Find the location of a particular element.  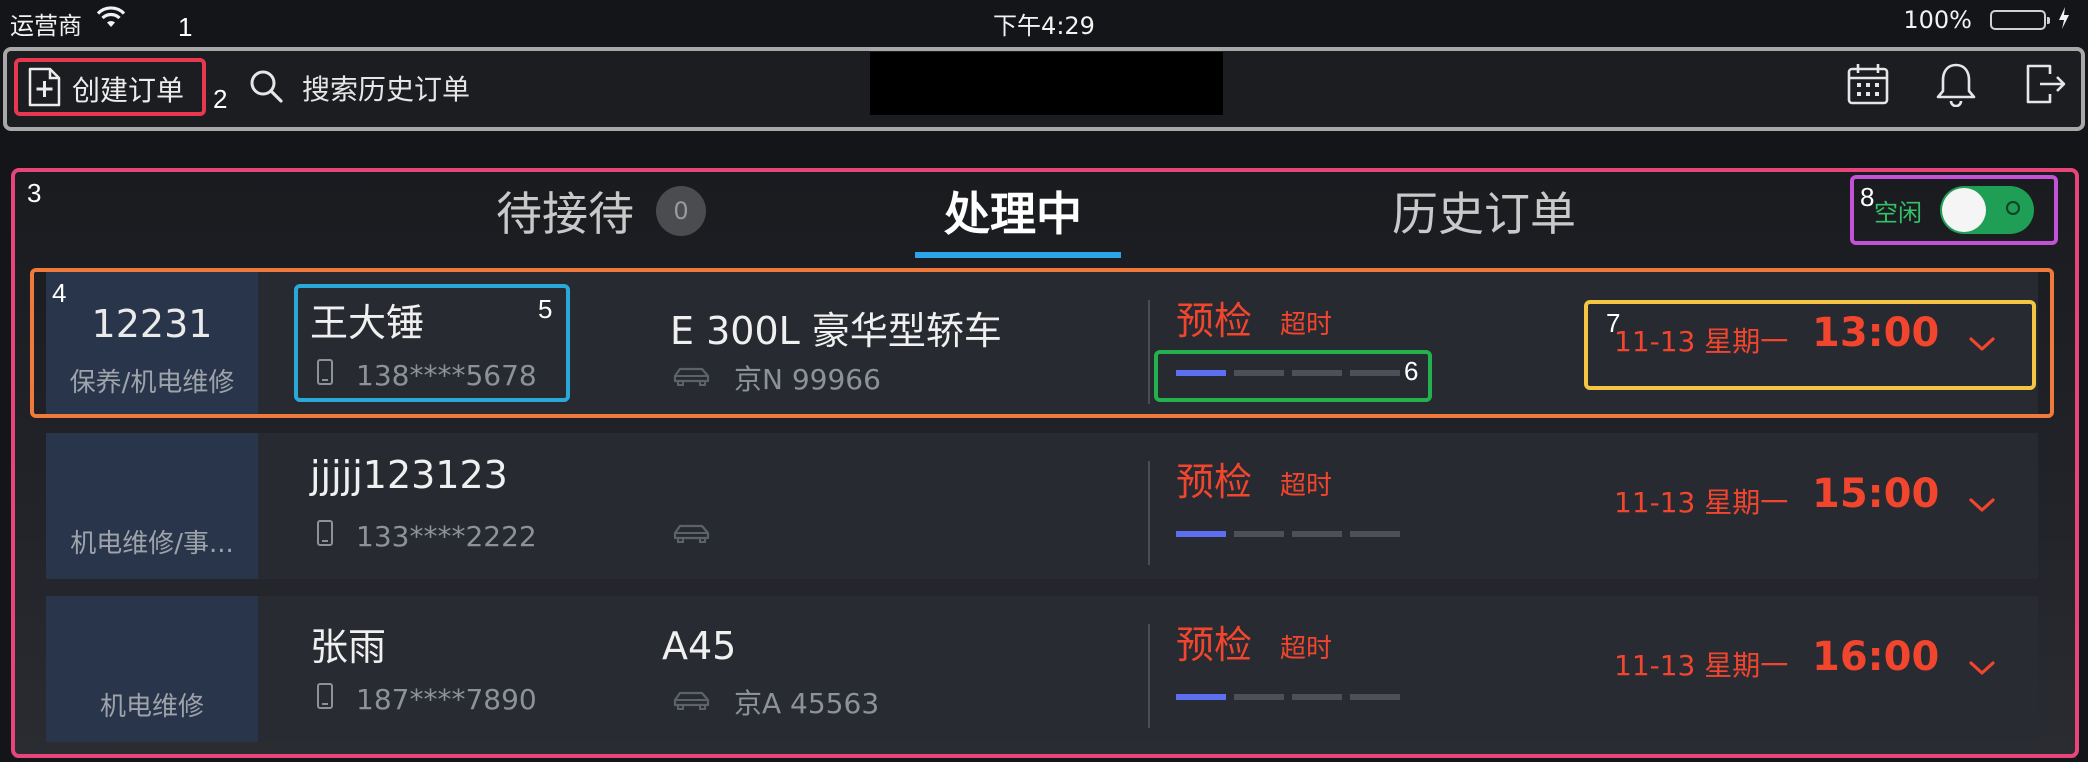

tab-processing-label: 处理中 is located at coordinates (1013, 214).